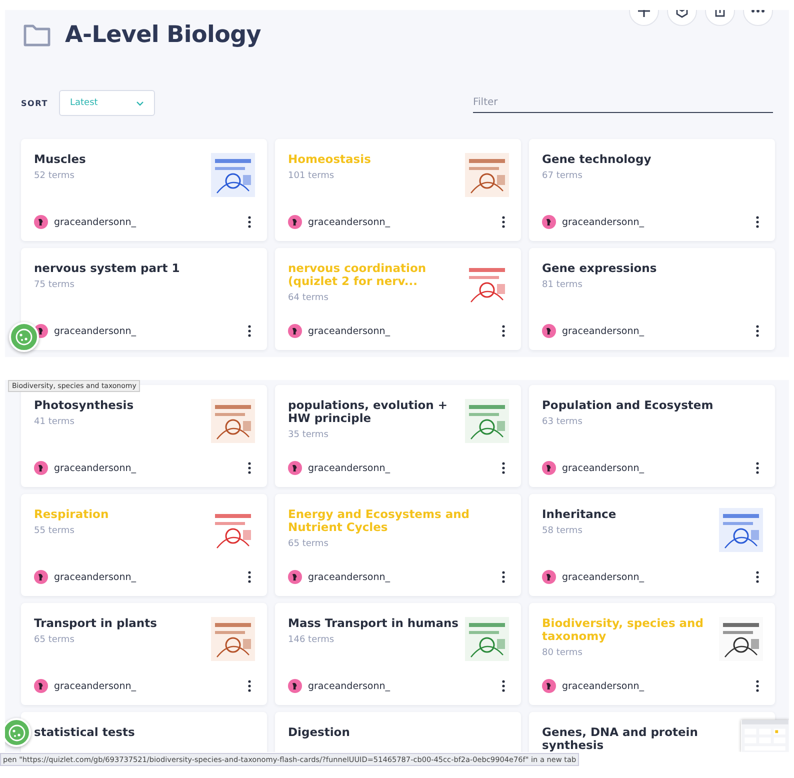 Image resolution: width=794 pixels, height=778 pixels. Describe the element at coordinates (55, 176) in the screenshot. I see `term-count: 52 terms` at that location.